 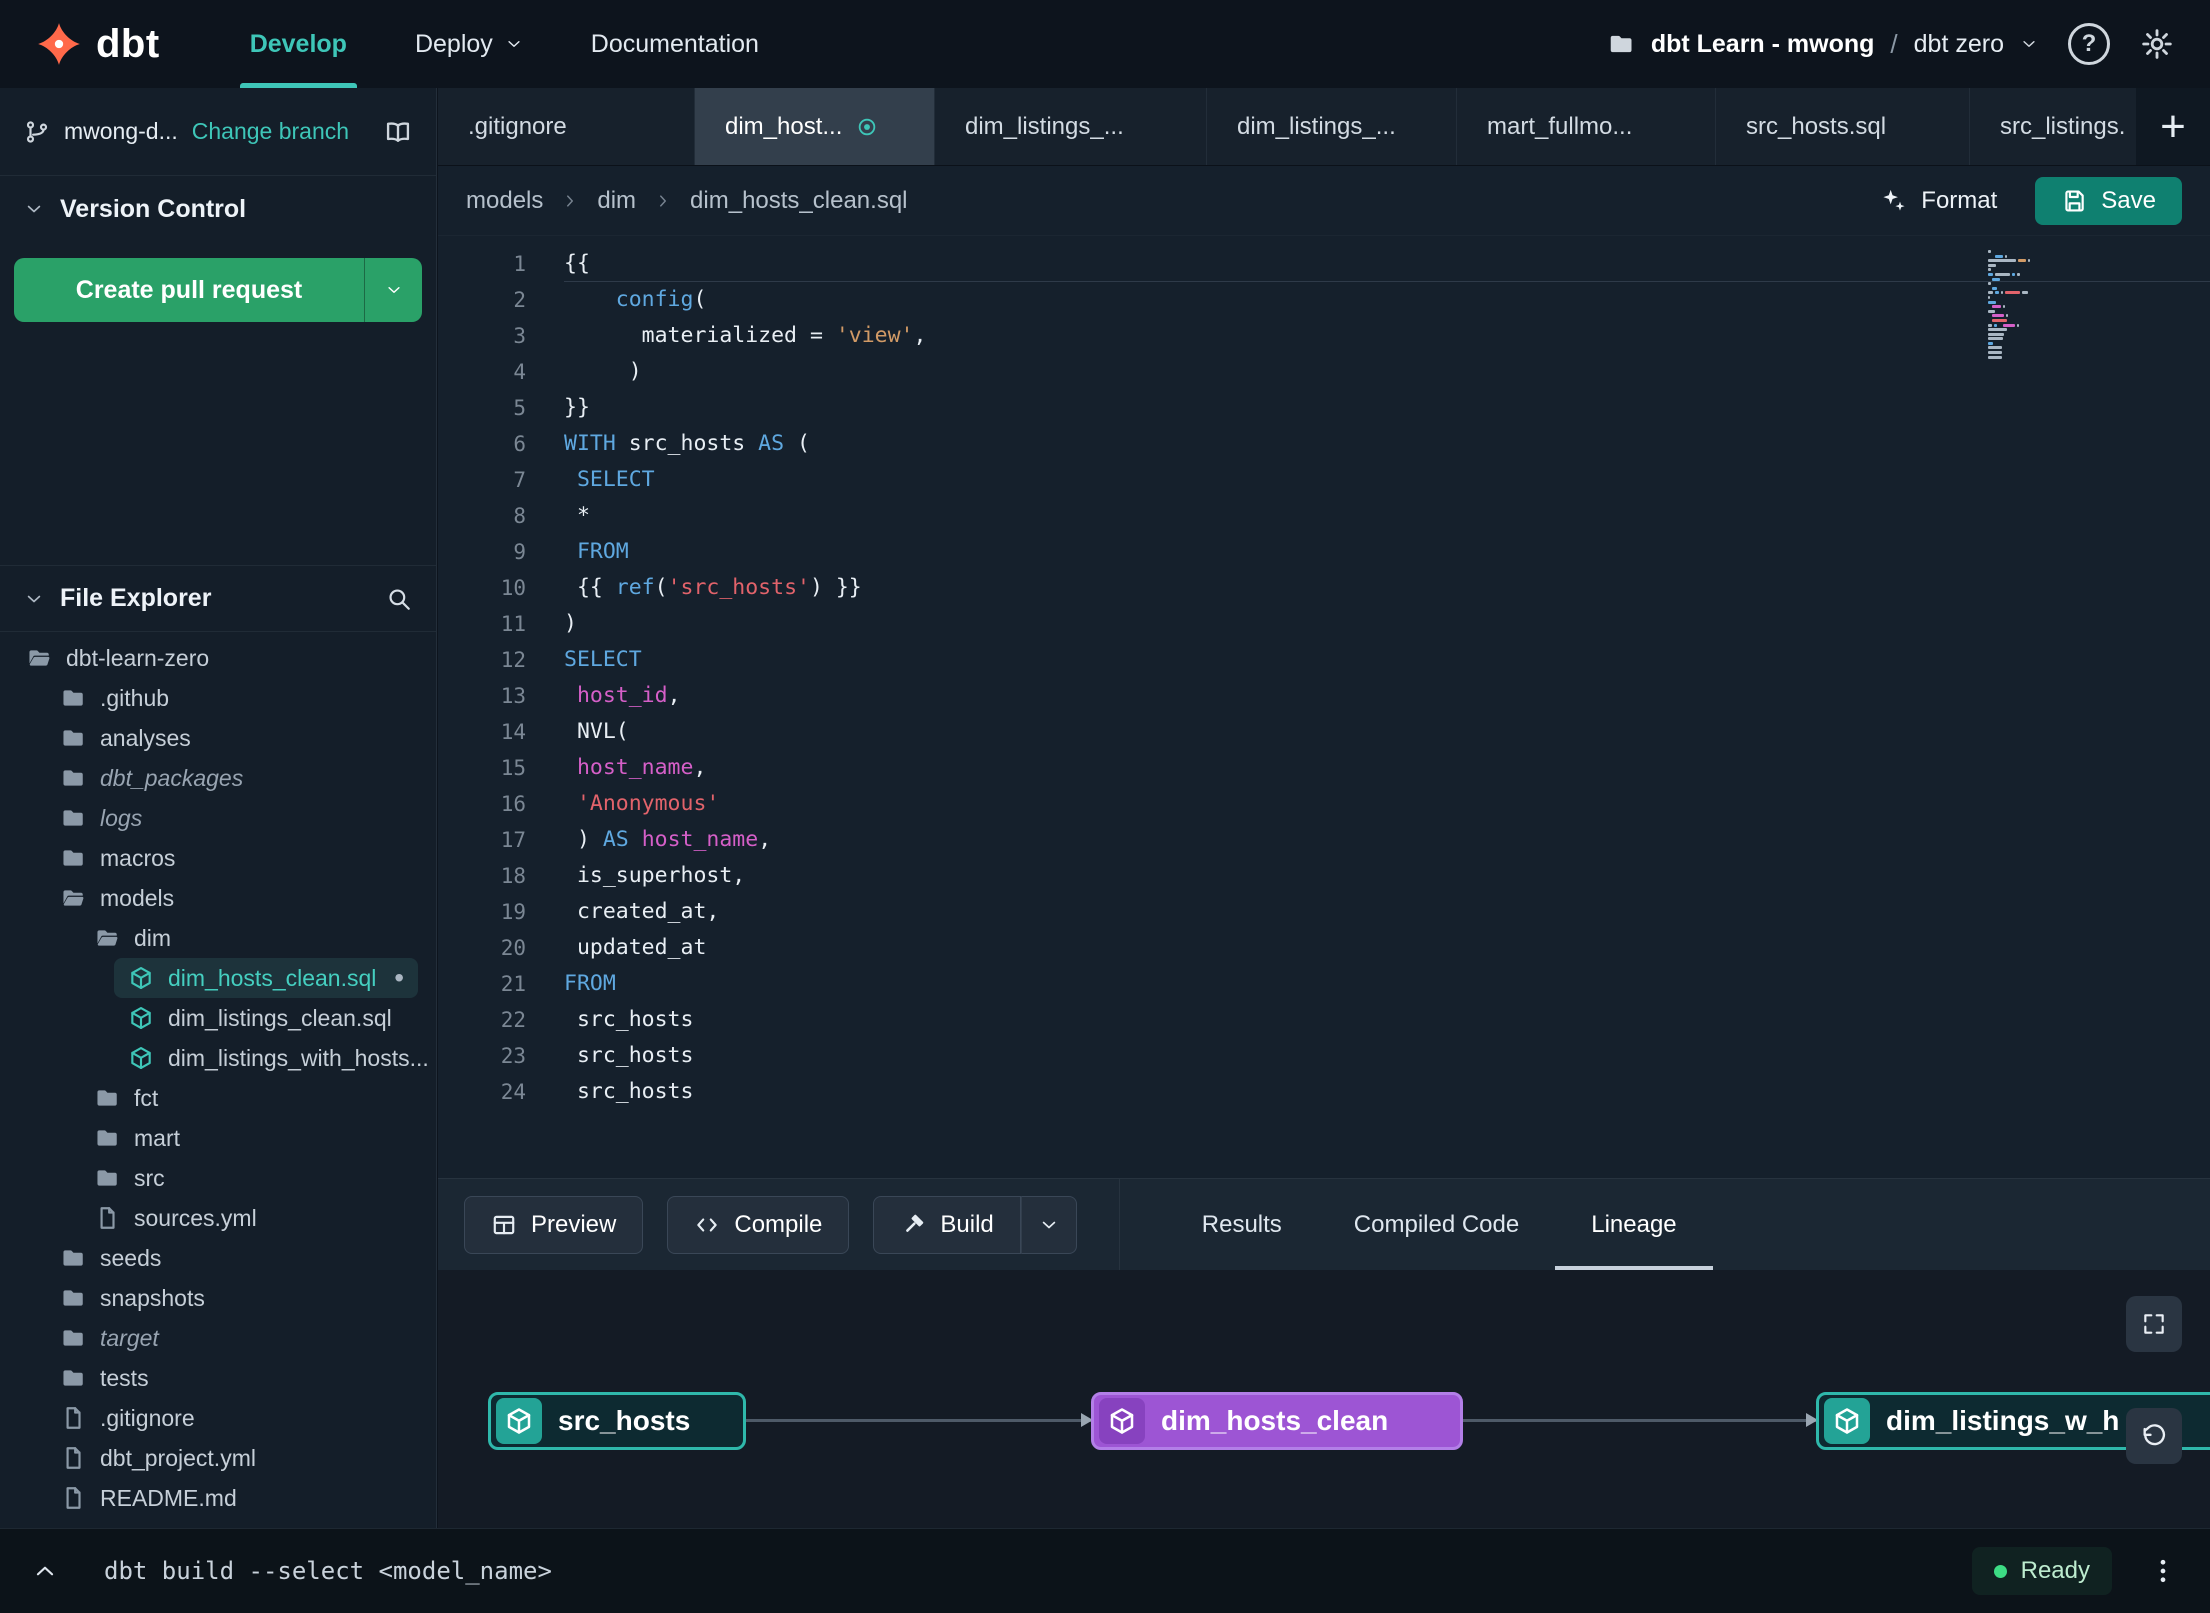 I want to click on code-text: is_superhost,, so click(x=1387, y=876).